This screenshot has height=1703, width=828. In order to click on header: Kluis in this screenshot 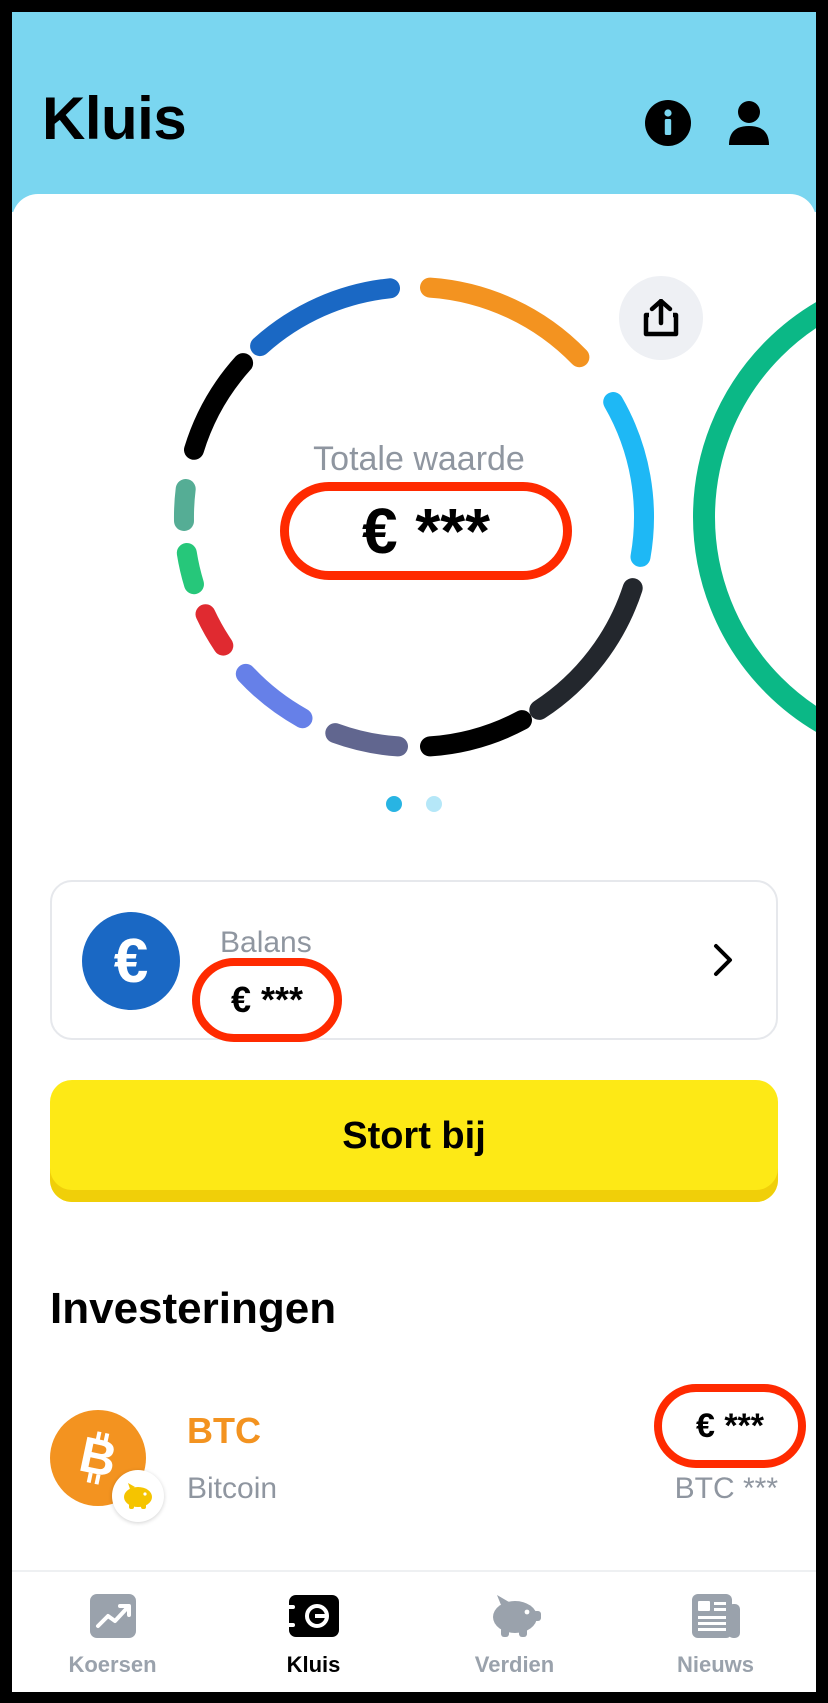, I will do `click(414, 112)`.